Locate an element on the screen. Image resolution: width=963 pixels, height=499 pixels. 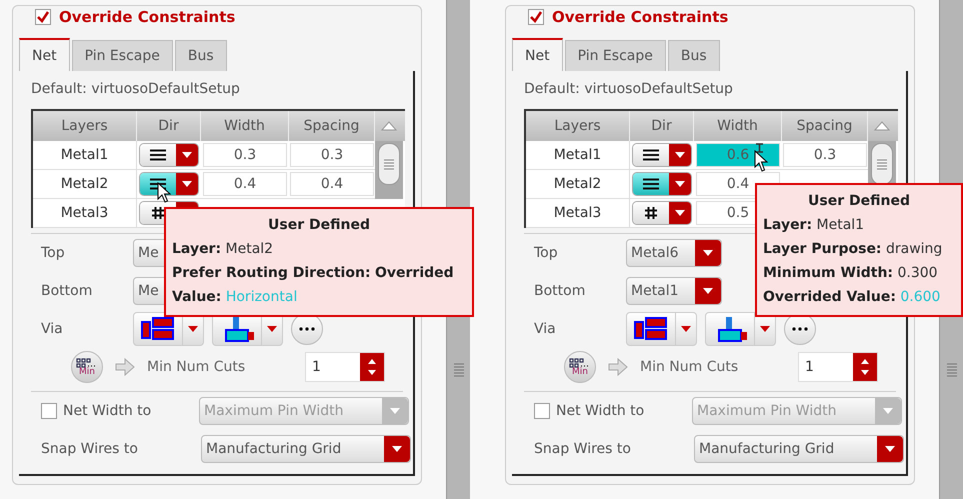
tooltip-line: Layer Purpose: drawing is located at coordinates (853, 249).